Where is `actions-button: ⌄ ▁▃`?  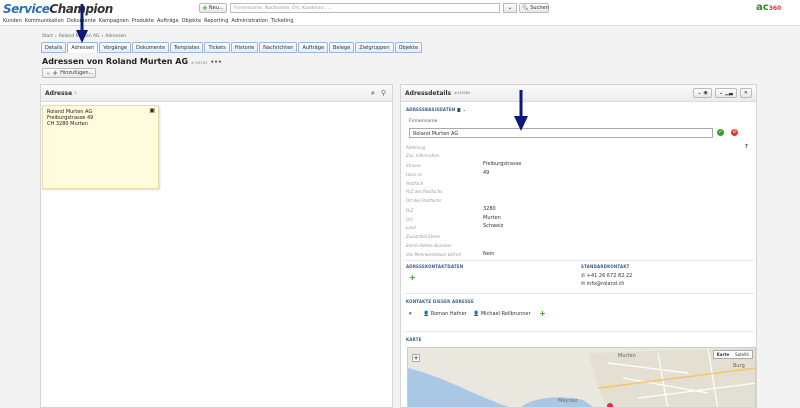
actions-button: ⌄ ▁▃ is located at coordinates (725, 93).